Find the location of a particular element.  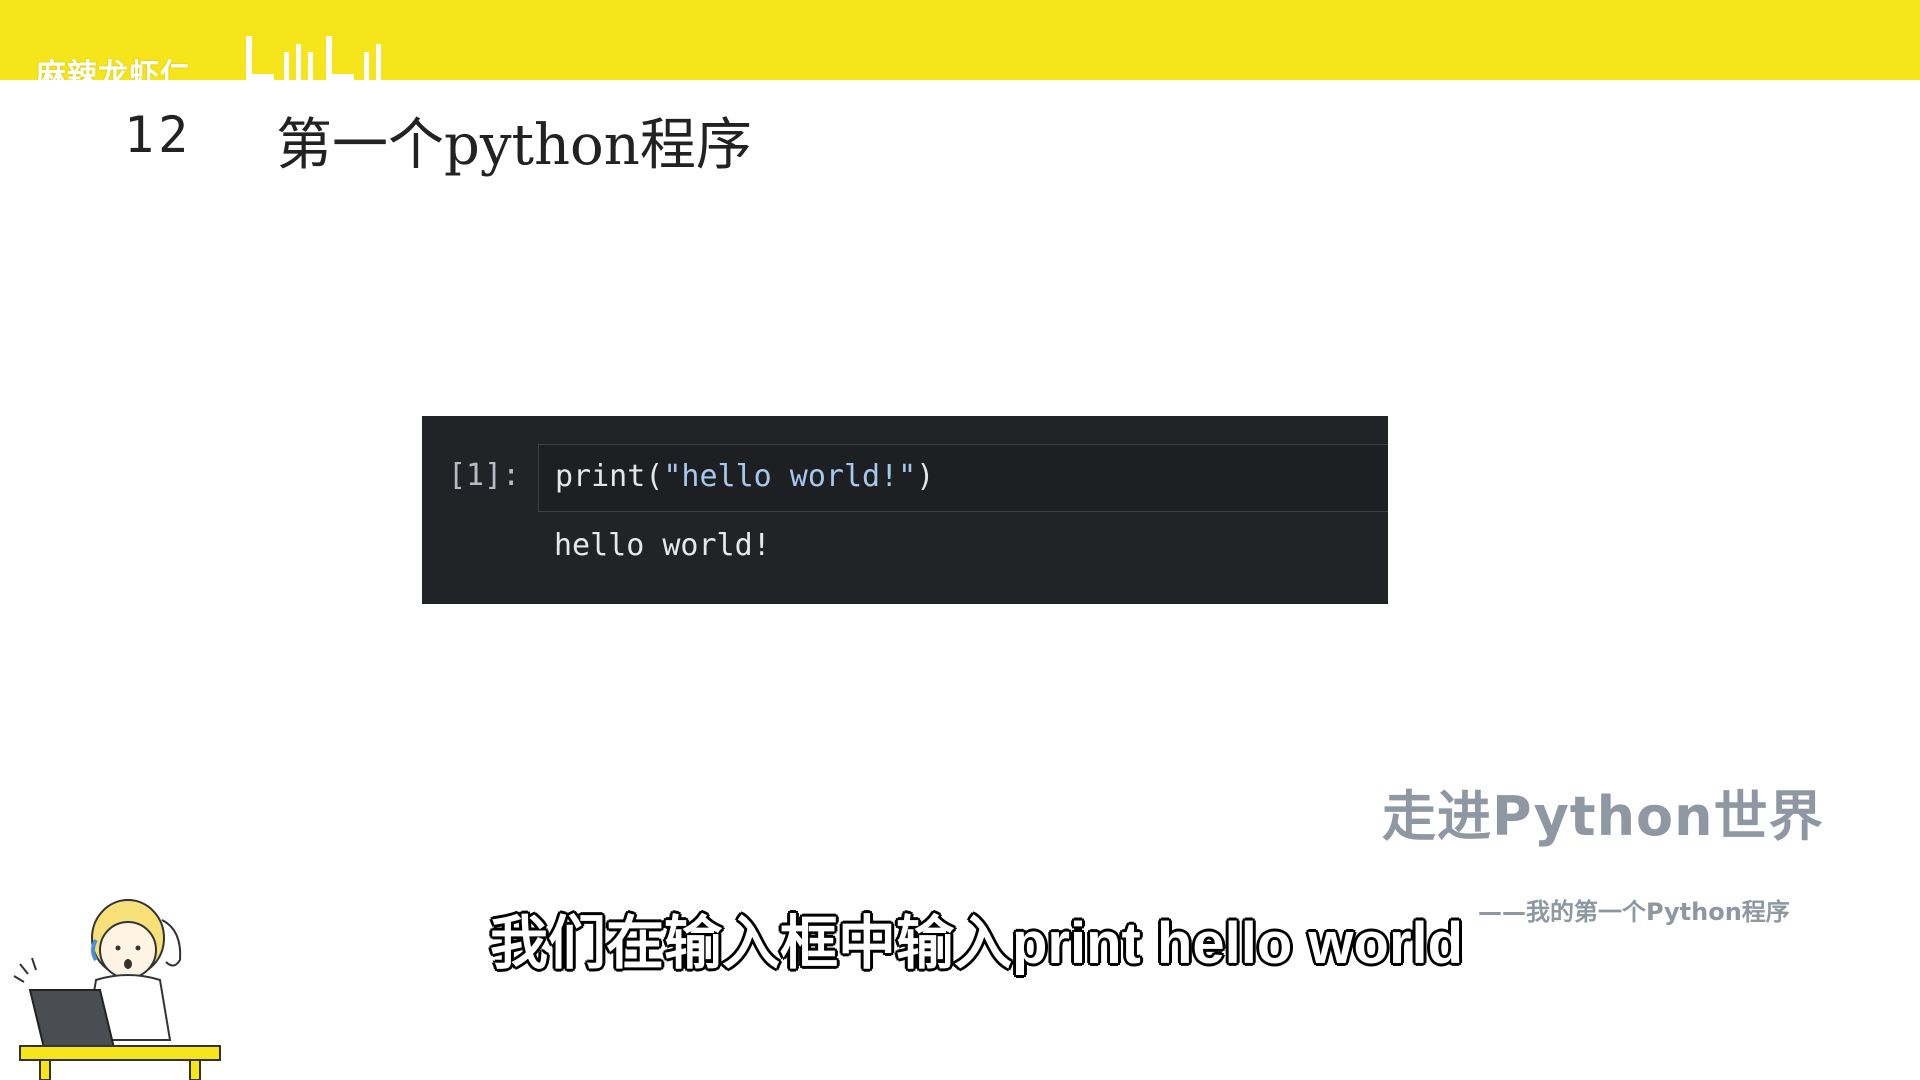

section-subtitle: ——我的第一个Python程序 is located at coordinates (1634, 912).